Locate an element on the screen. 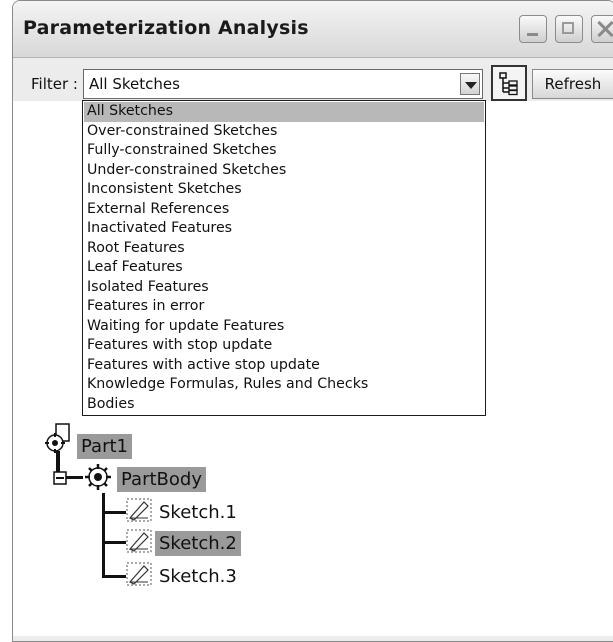  filter-option: Features with active stop update is located at coordinates (284, 366).